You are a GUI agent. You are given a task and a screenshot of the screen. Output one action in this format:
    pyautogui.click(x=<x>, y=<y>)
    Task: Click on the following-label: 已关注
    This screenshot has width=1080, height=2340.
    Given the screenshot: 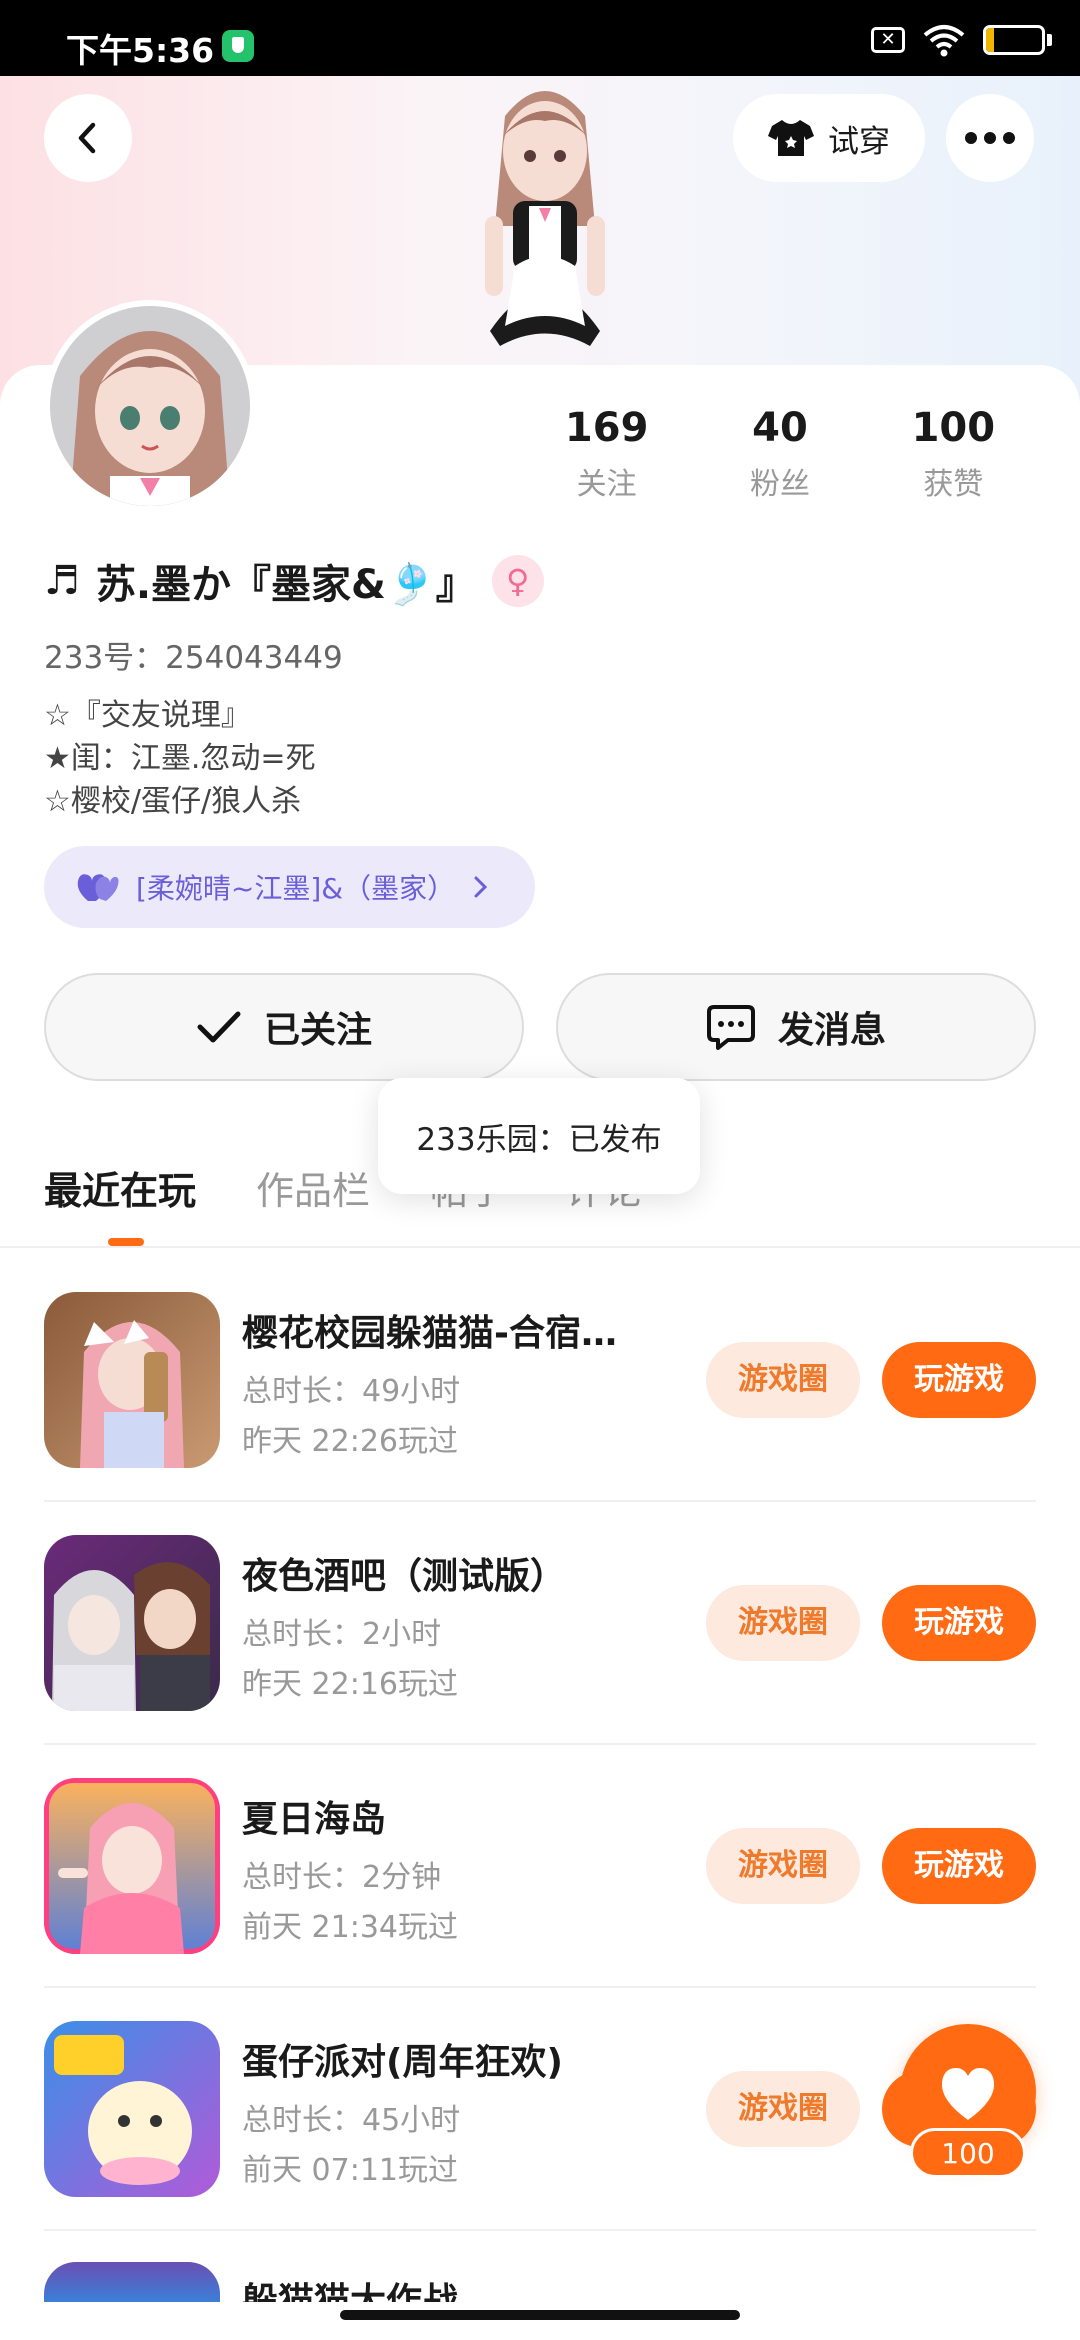 What is the action you would take?
    pyautogui.click(x=317, y=1030)
    